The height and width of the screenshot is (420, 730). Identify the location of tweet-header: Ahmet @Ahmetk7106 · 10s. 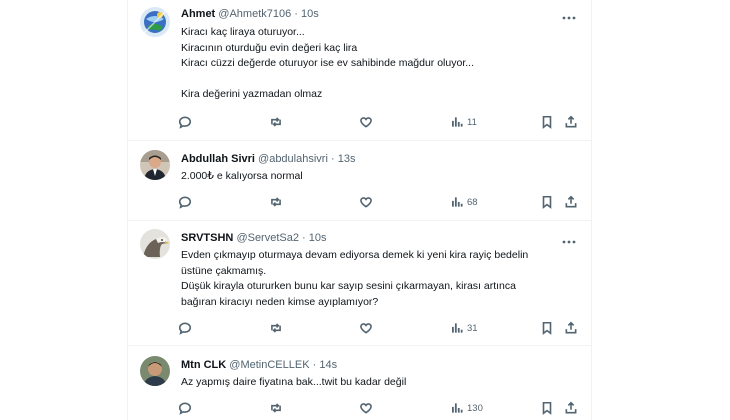
(250, 14).